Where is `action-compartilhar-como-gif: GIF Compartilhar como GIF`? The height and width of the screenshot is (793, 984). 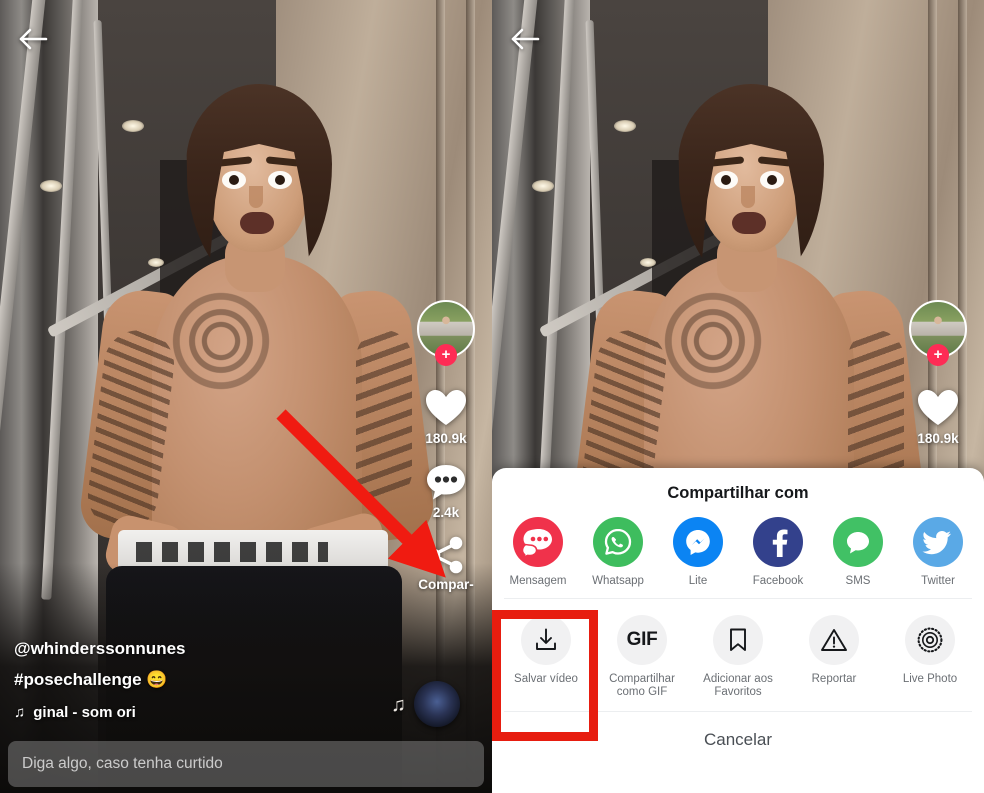
action-compartilhar-como-gif: GIF Compartilhar como GIF is located at coordinates (642, 657).